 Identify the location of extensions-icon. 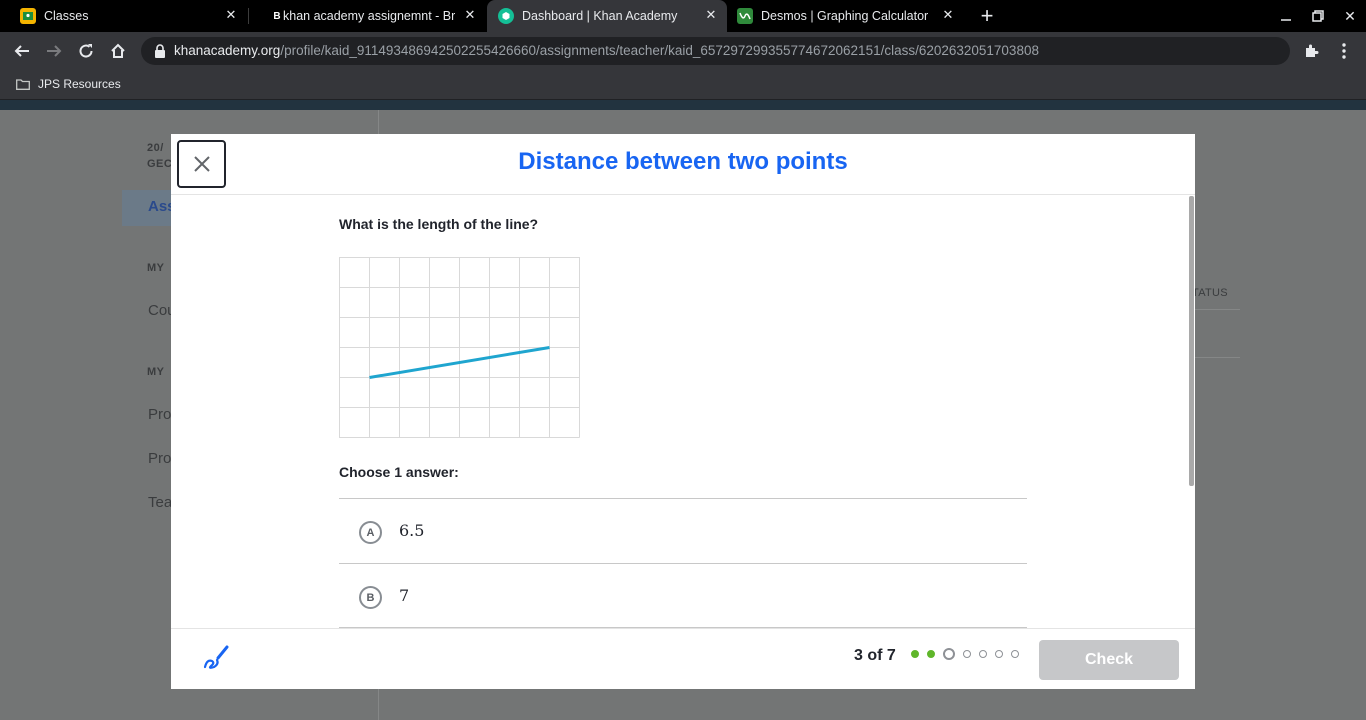
(1311, 51).